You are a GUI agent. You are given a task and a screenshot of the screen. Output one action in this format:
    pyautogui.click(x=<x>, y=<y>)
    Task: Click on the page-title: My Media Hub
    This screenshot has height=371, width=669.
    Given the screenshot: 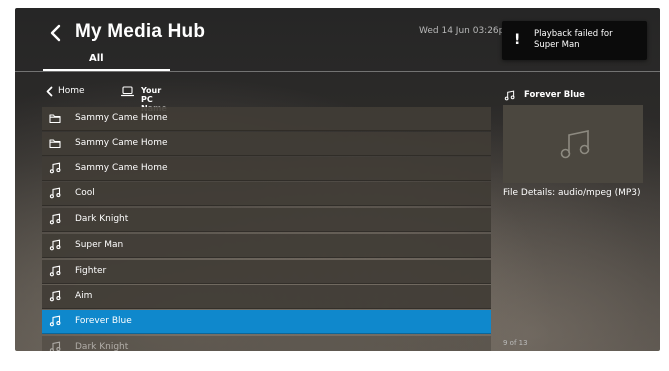 What is the action you would take?
    pyautogui.click(x=140, y=31)
    